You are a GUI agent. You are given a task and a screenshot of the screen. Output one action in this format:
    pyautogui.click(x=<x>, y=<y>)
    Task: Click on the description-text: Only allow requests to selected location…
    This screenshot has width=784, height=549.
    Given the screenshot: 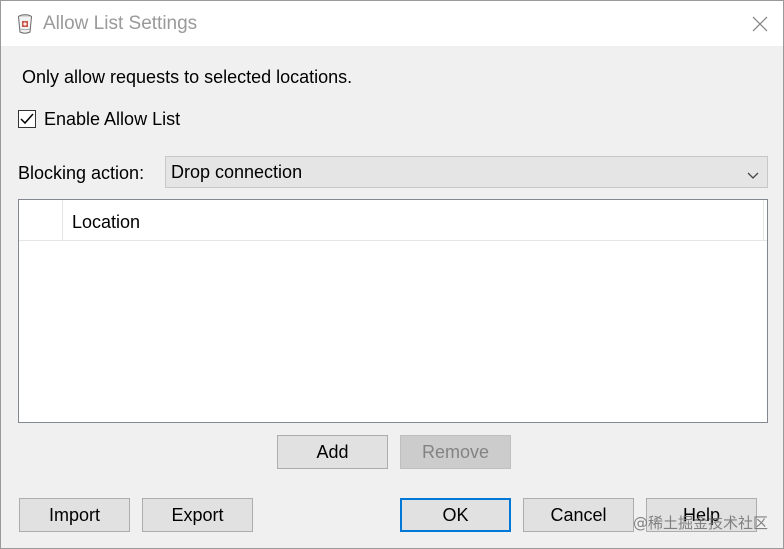 What is the action you would take?
    pyautogui.click(x=187, y=77)
    